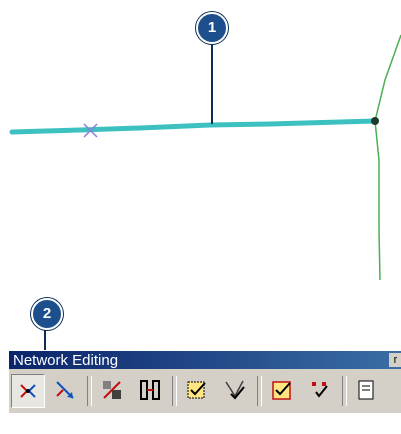  Describe the element at coordinates (375, 121) in the screenshot. I see `junction-node` at that location.